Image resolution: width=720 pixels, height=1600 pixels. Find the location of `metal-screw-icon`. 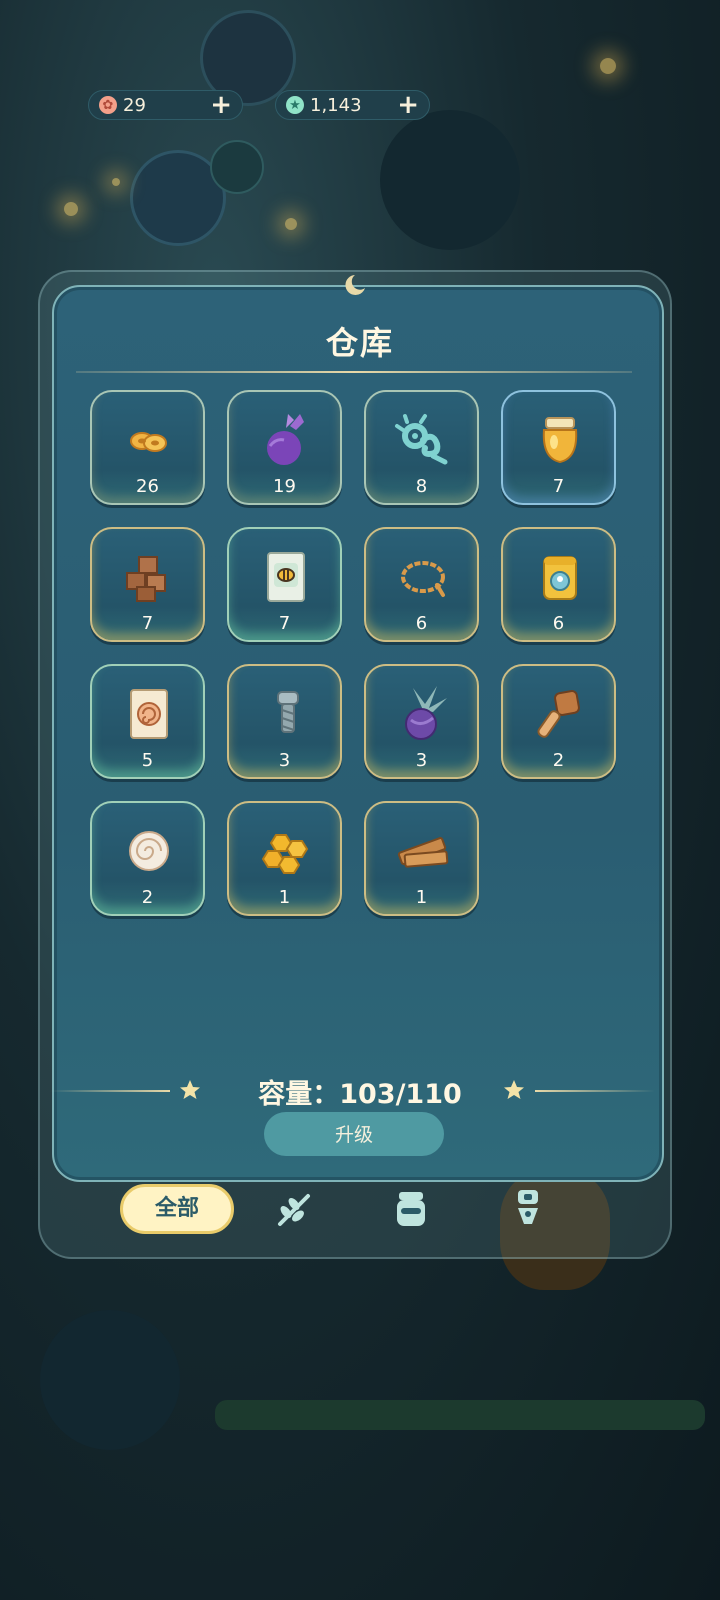

metal-screw-icon is located at coordinates (288, 712).